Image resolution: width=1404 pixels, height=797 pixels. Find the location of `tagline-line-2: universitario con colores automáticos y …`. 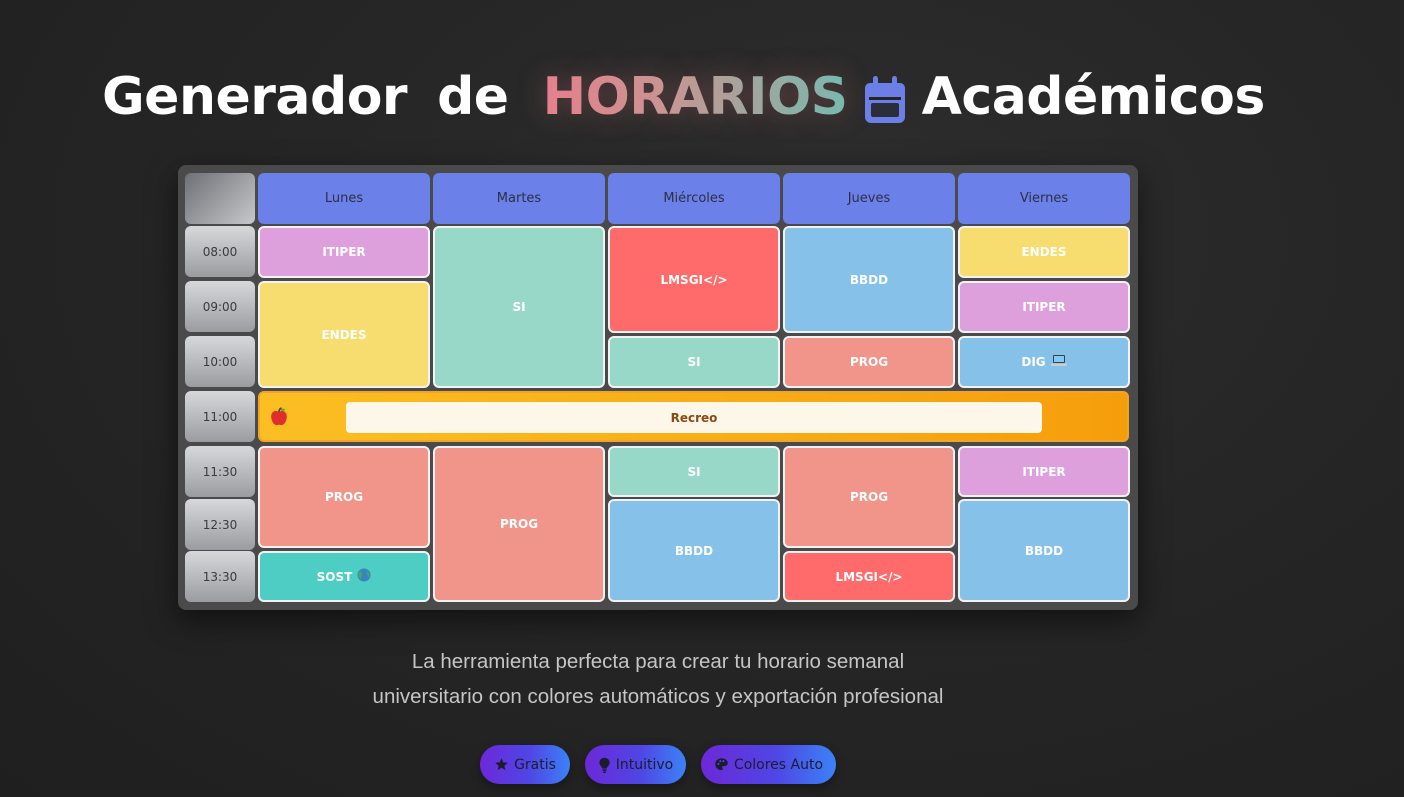

tagline-line-2: universitario con colores automáticos y … is located at coordinates (658, 696).